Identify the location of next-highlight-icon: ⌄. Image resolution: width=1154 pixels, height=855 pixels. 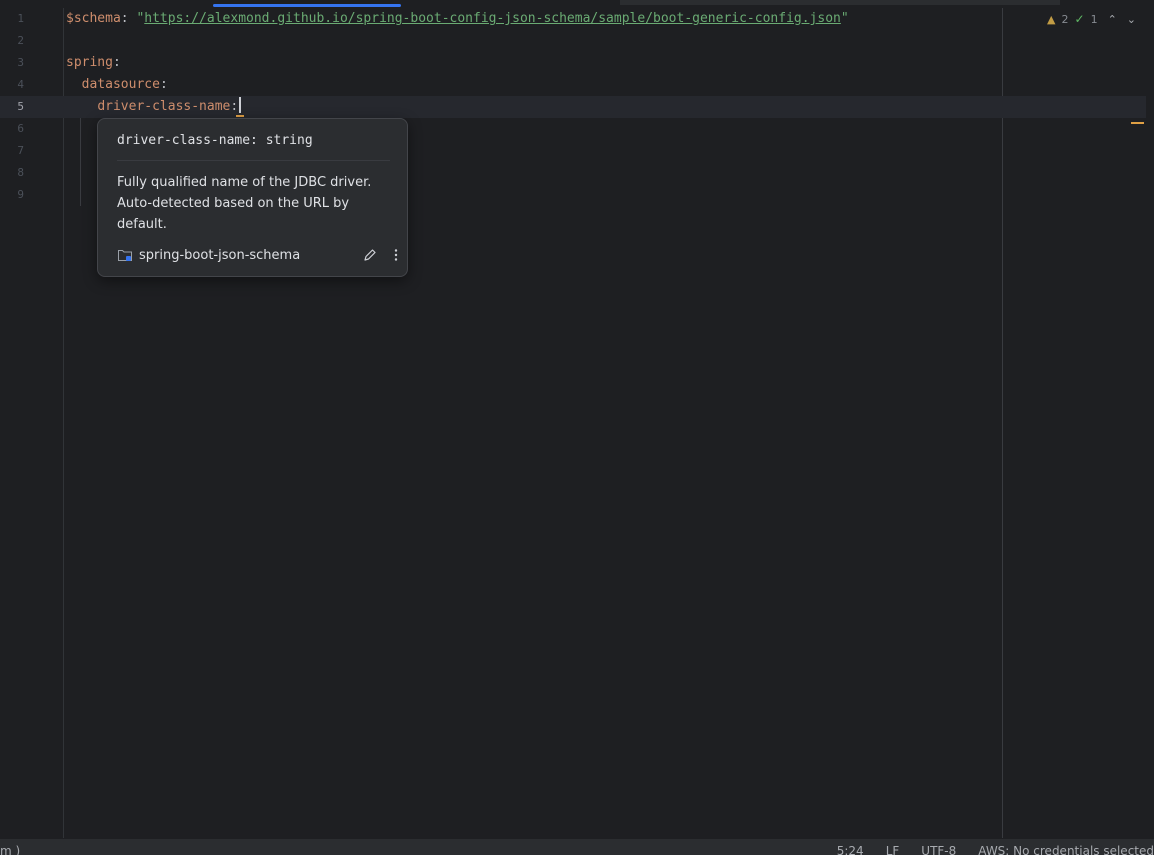
(1131, 19).